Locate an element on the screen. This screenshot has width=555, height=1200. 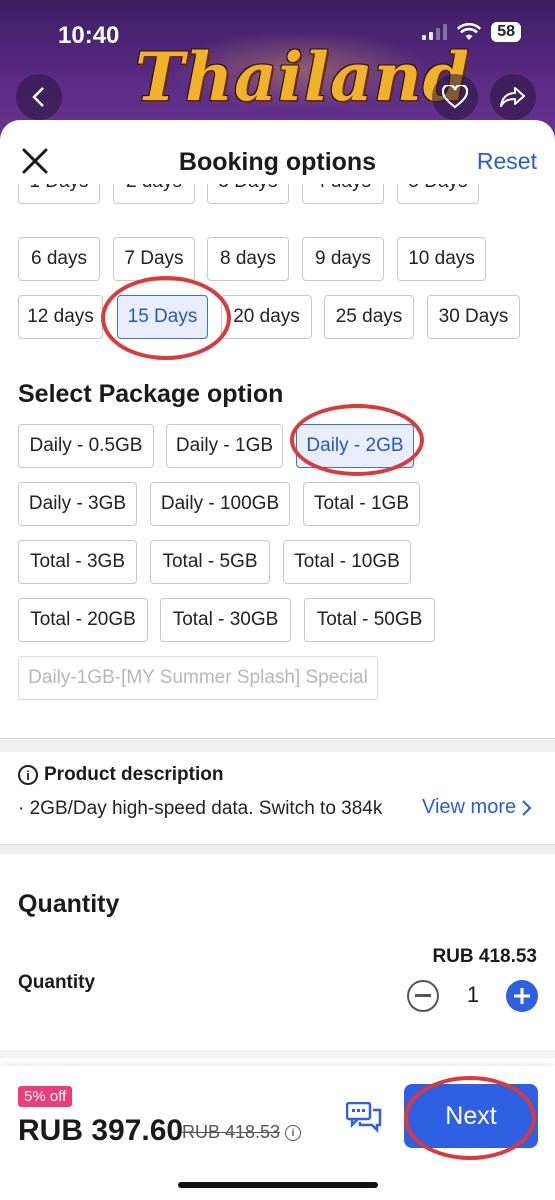
decrease-quantity-button is located at coordinates (423, 996).